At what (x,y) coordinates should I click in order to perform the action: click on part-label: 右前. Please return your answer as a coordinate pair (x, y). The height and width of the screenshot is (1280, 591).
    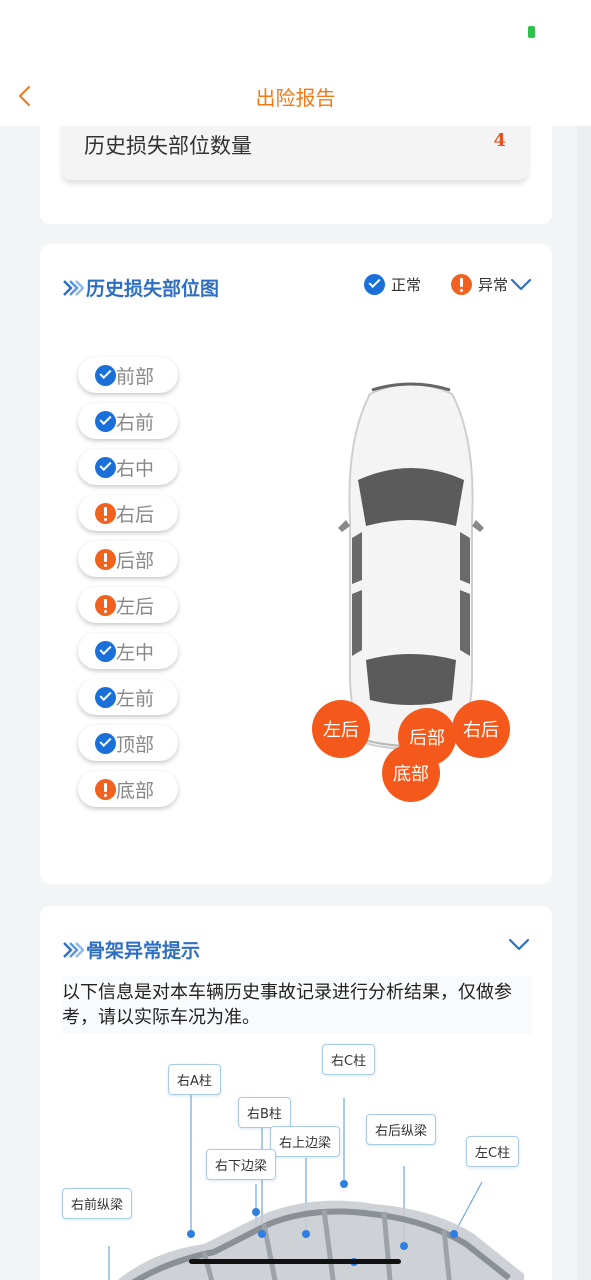
    Looking at the image, I should click on (135, 422).